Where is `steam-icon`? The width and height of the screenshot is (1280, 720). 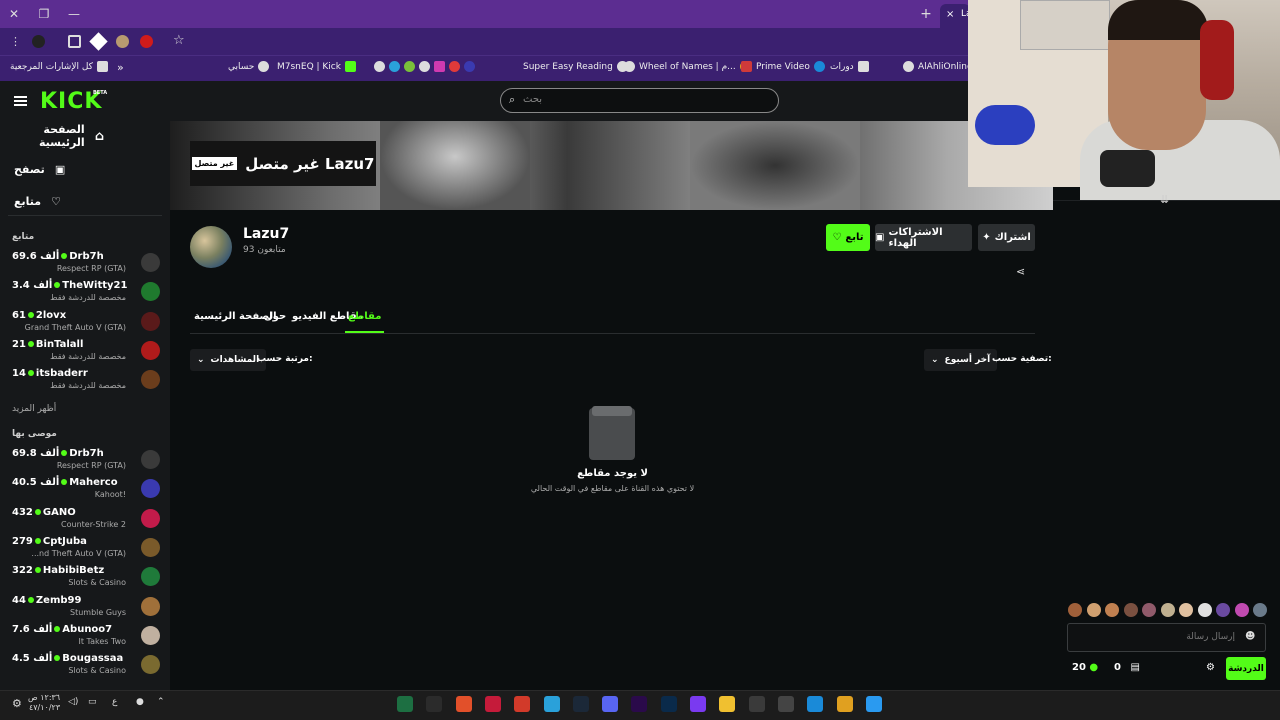
steam-icon is located at coordinates (580, 704).